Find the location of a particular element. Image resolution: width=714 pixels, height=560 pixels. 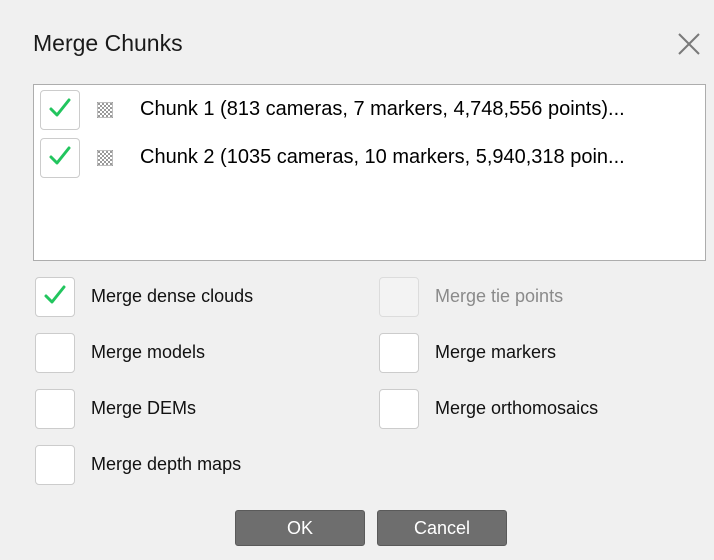

merge-tie-points-checkbox is located at coordinates (399, 297).